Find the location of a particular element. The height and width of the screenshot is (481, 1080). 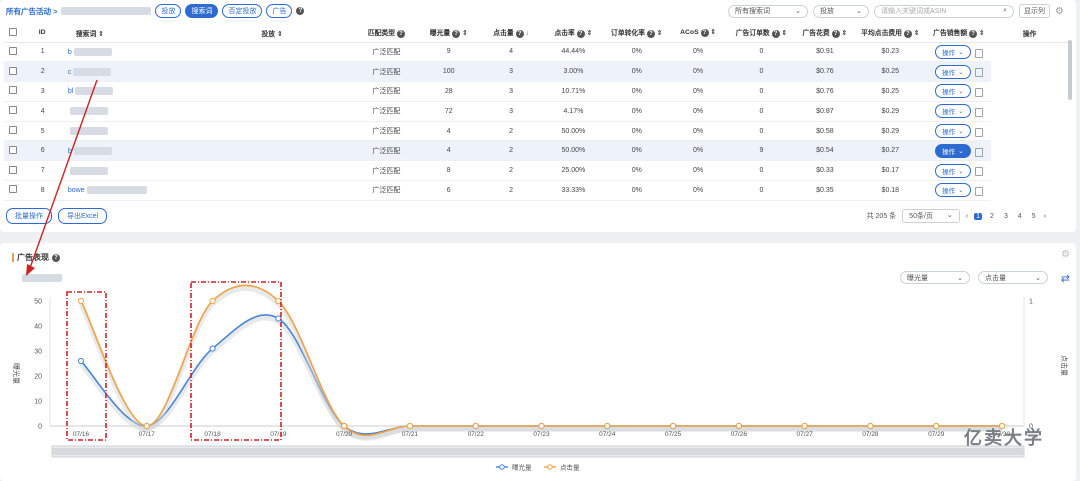

search-type-select: 投放 ⌄ is located at coordinates (841, 11).